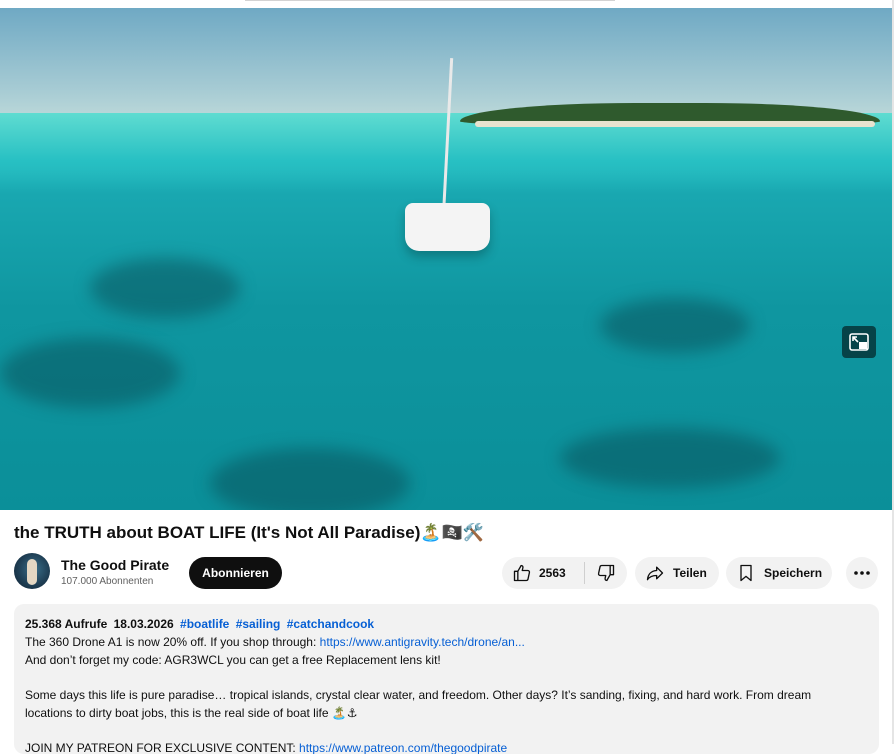 The height and width of the screenshot is (754, 894). I want to click on subscribe-button: Abonnieren, so click(235, 573).